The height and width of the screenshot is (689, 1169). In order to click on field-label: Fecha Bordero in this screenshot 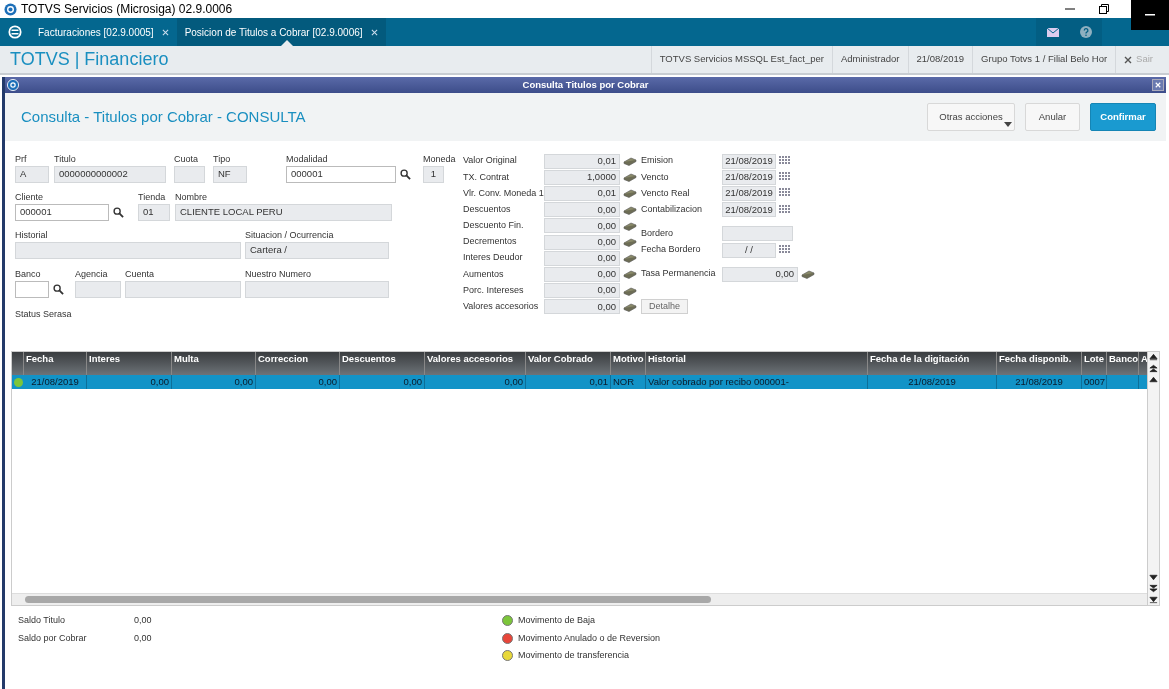, I will do `click(671, 250)`.